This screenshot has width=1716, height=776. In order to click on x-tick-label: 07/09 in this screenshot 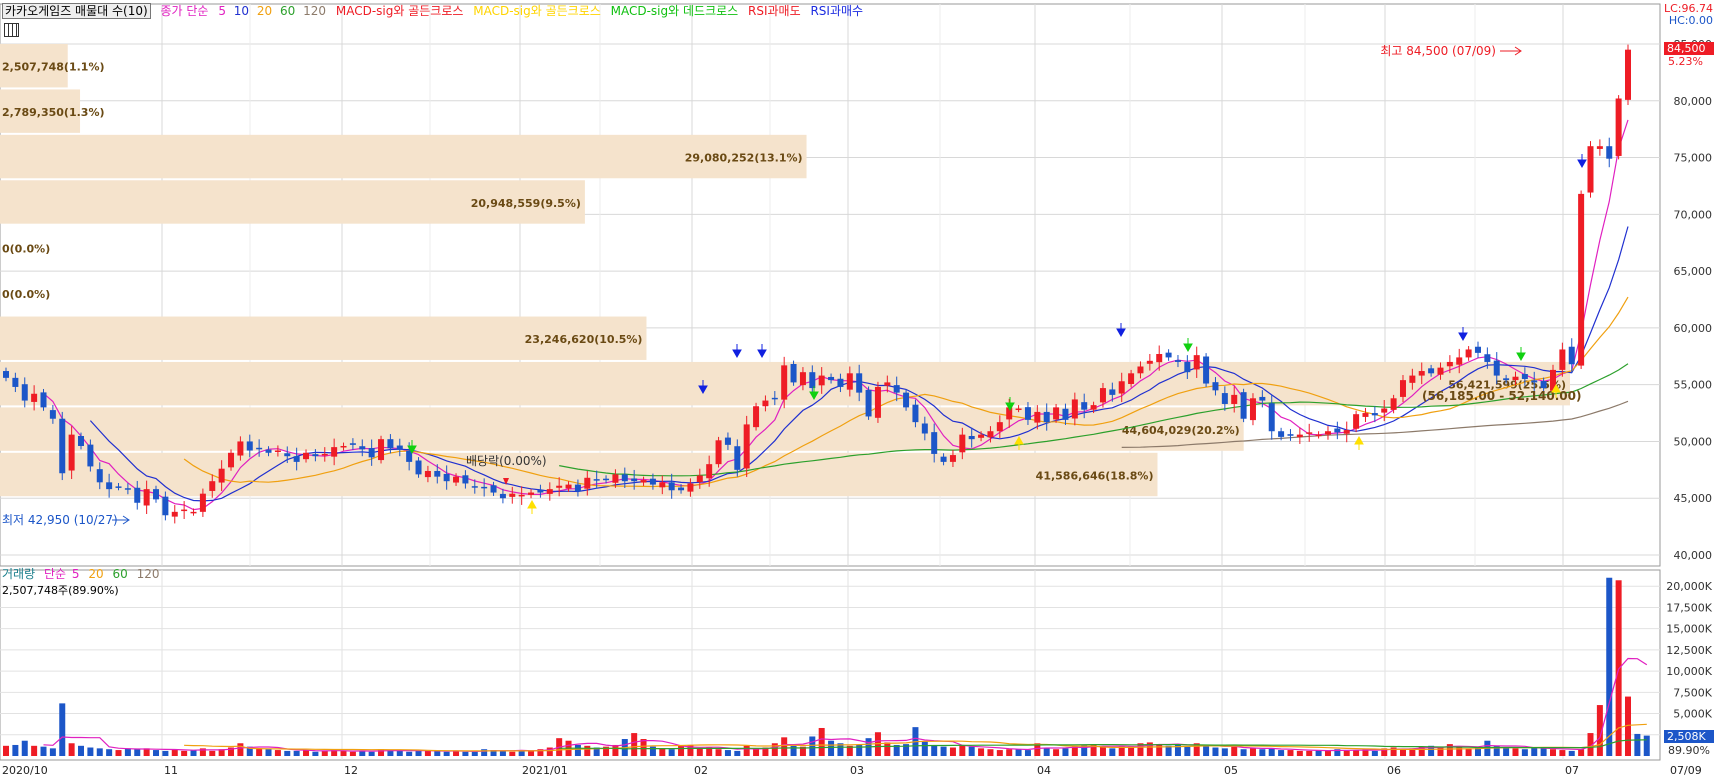, I will do `click(1686, 770)`.